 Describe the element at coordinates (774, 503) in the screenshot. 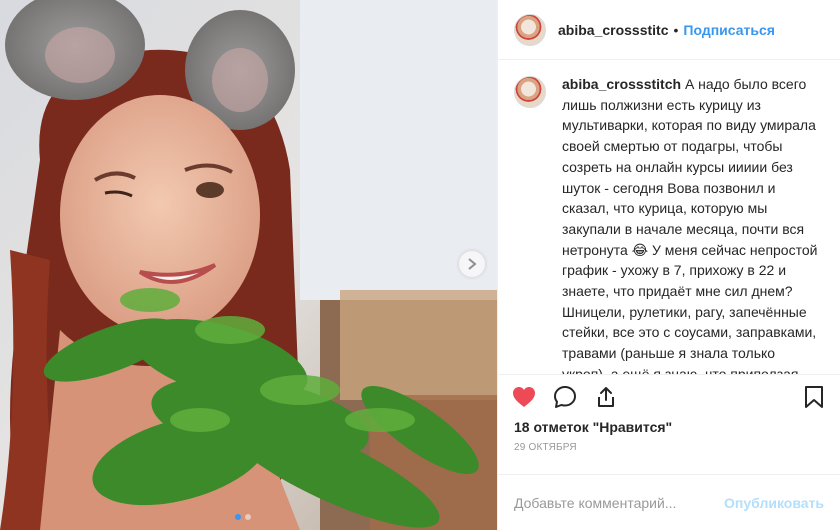

I see `publish-button: Опубликовать` at that location.